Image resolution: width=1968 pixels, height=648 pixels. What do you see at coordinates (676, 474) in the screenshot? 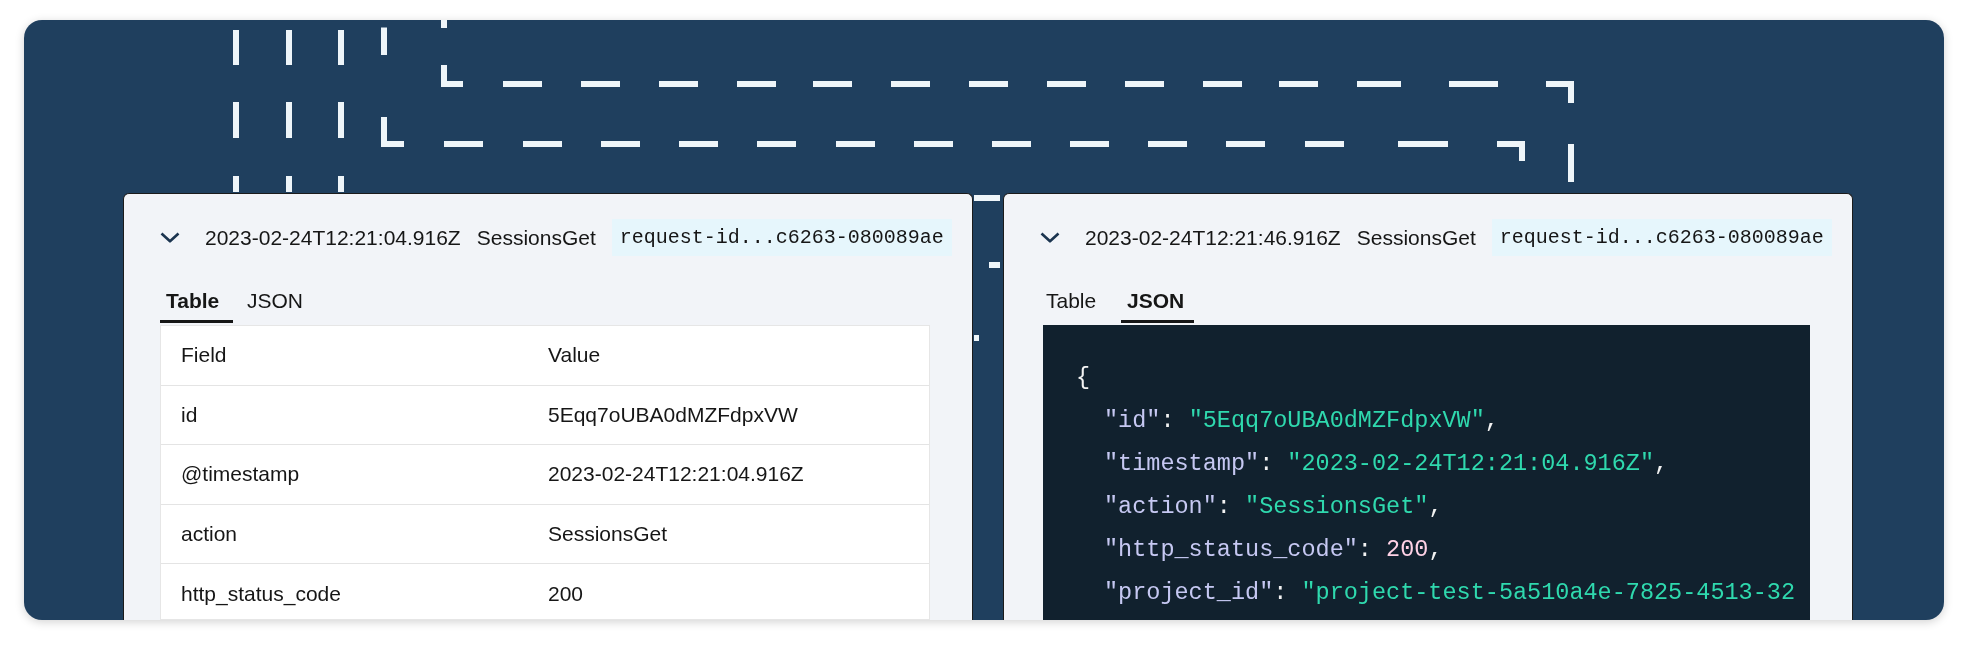
I see `table-cell-text: 2023-02-24T12:21:04.916Z` at bounding box center [676, 474].